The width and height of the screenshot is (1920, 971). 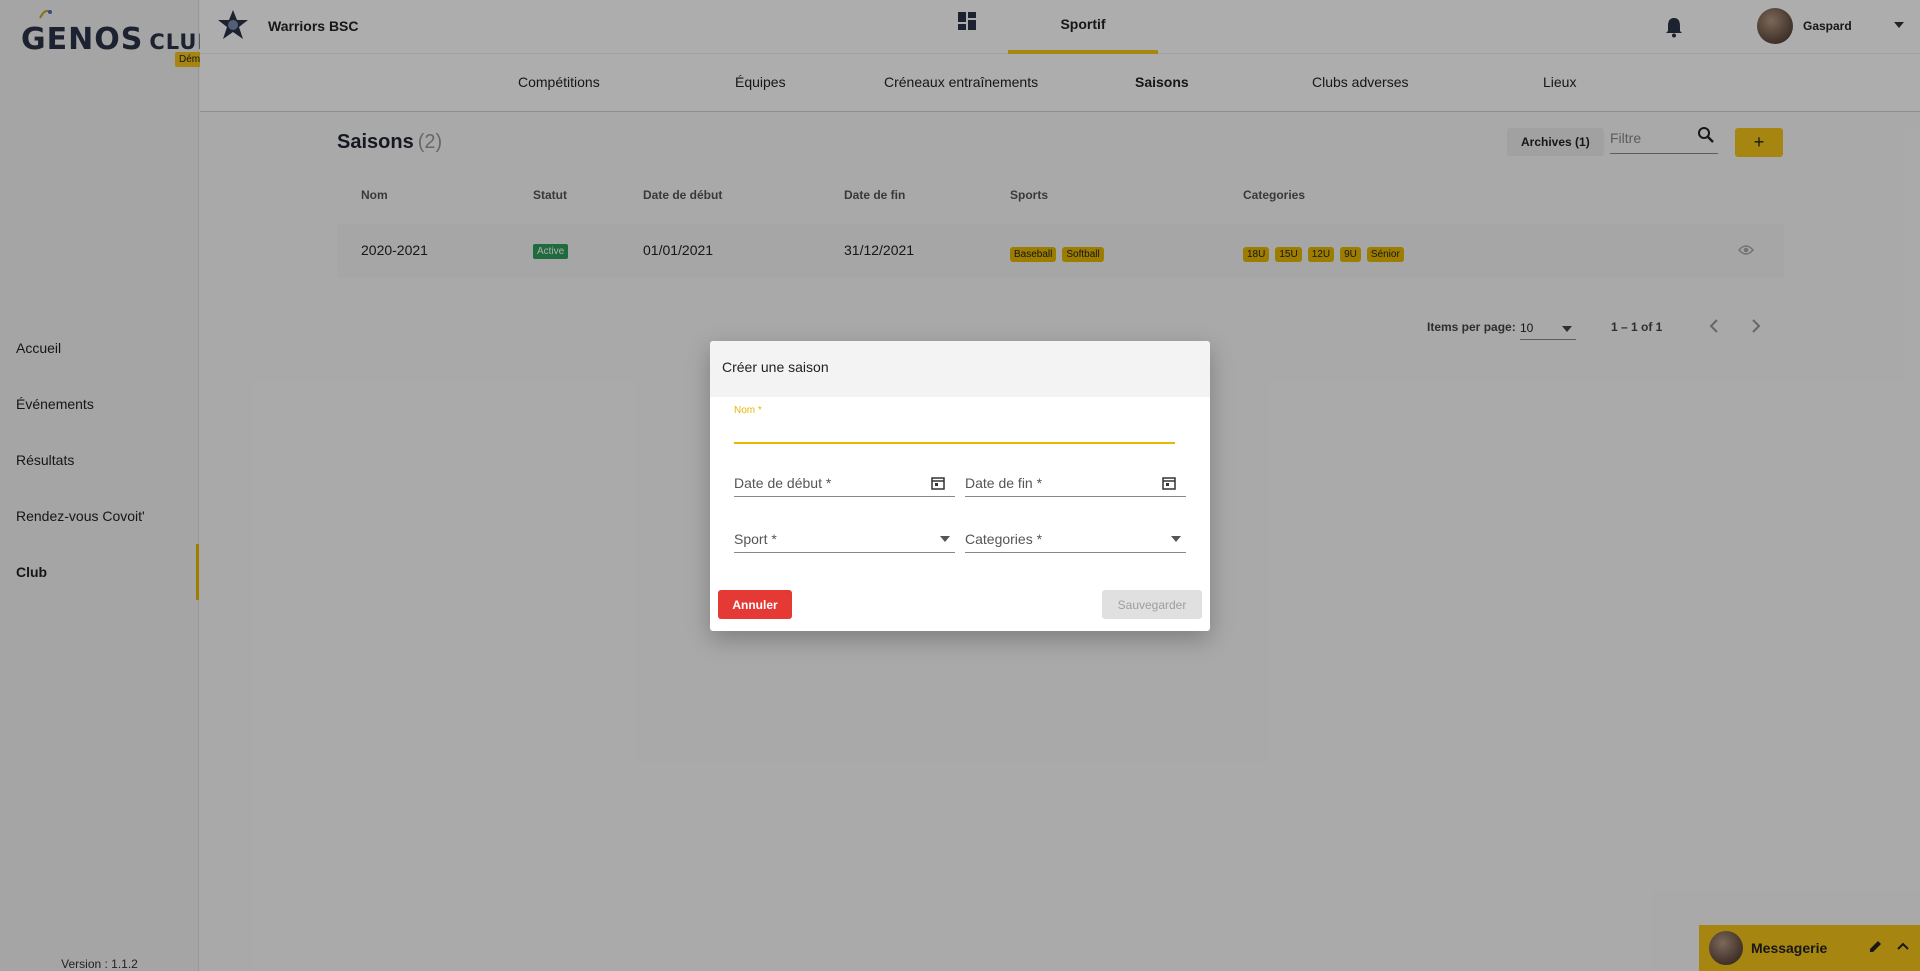 What do you see at coordinates (755, 539) in the screenshot?
I see `sport-label: Sport *` at bounding box center [755, 539].